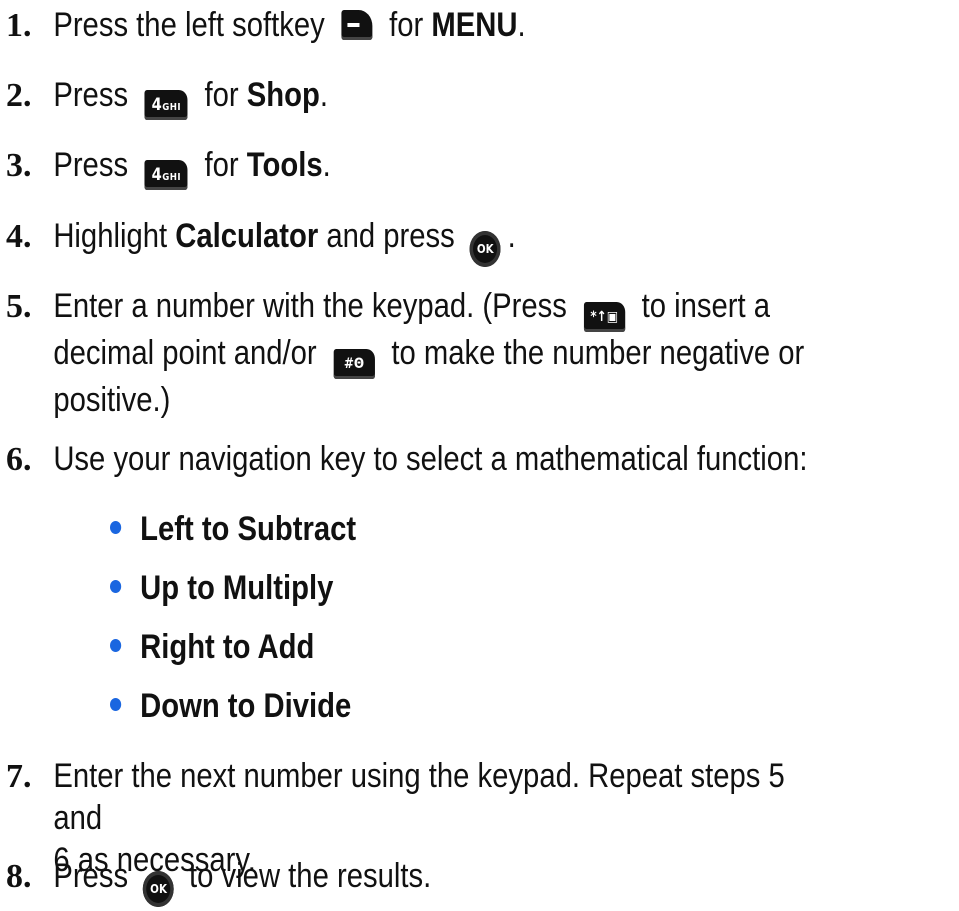 The image size is (959, 911). I want to click on step-text: Enter a number with the keypad. (Press, so click(310, 306).